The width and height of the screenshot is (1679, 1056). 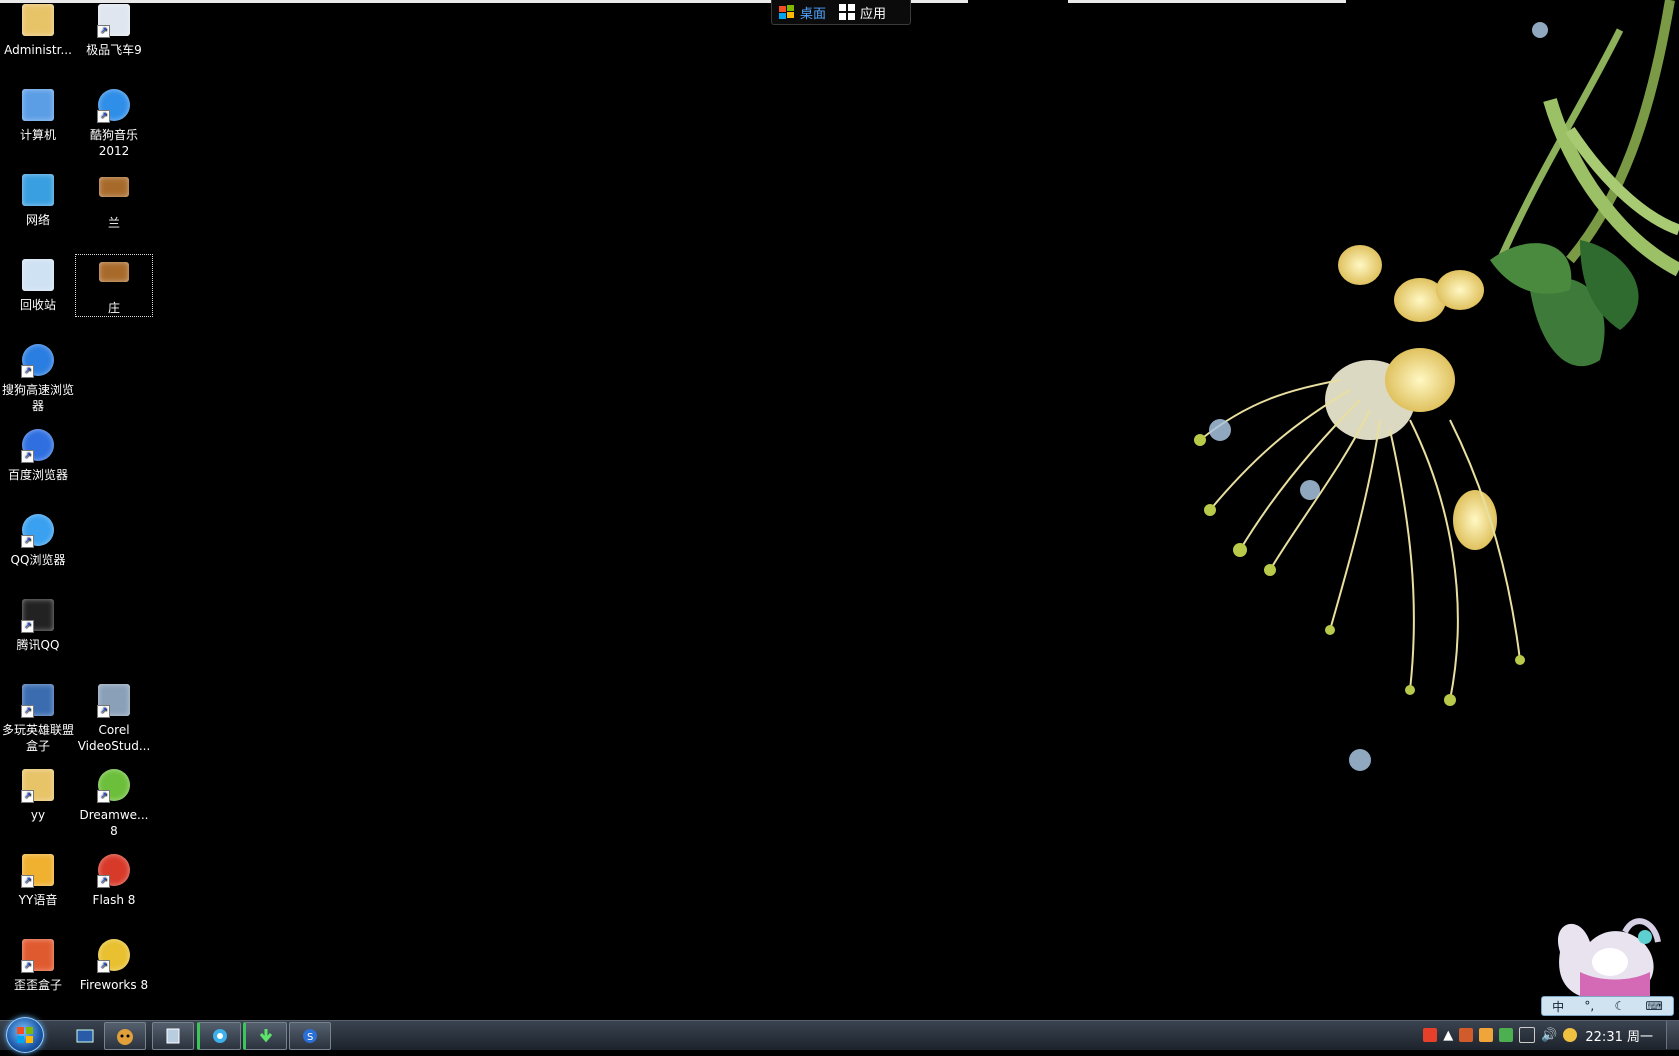 I want to click on ime-toolbar: 中 °, ☾ ⌨, so click(x=1607, y=1006).